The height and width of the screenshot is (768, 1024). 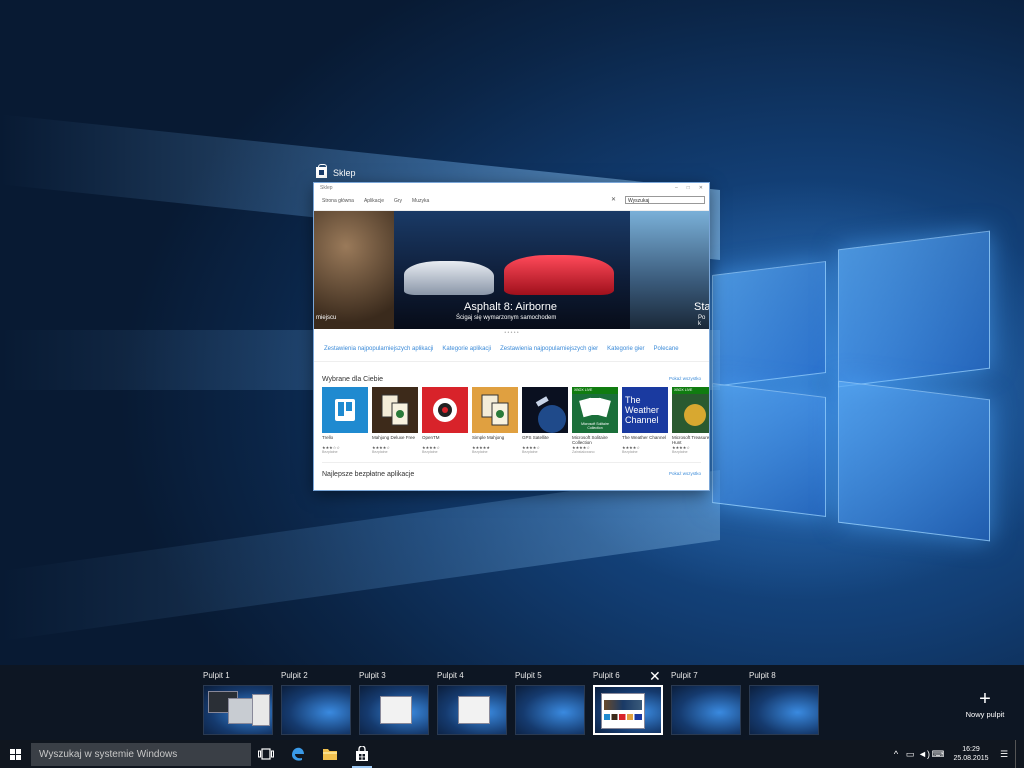 I want to click on app-tile: Trello ★★★☆☆ Bezpłatne, so click(x=345, y=420).